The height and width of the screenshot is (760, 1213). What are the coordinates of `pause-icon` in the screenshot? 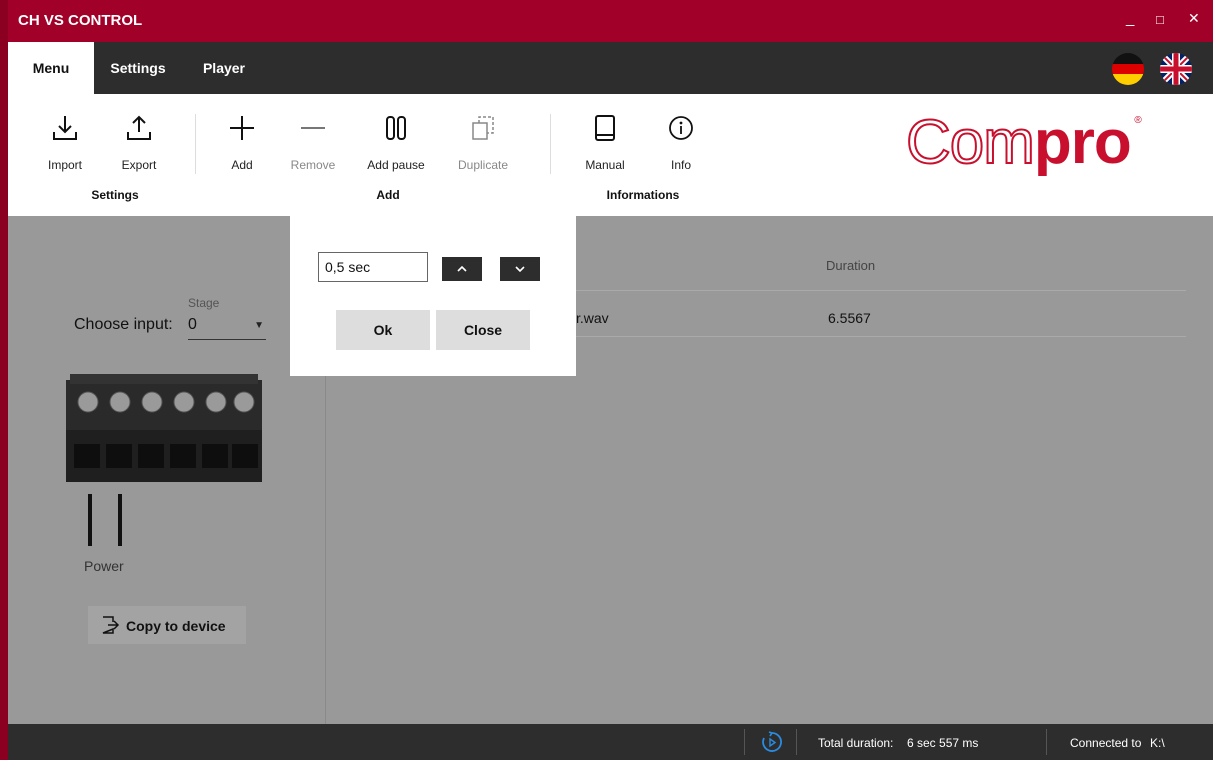 It's located at (396, 128).